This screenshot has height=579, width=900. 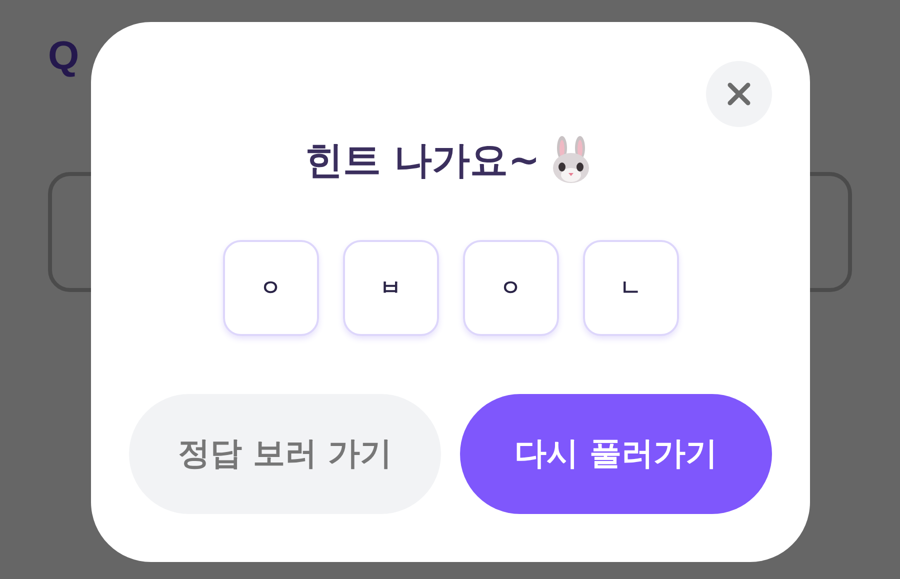 What do you see at coordinates (422, 160) in the screenshot?
I see `dialog-title: 힌트 나가요~` at bounding box center [422, 160].